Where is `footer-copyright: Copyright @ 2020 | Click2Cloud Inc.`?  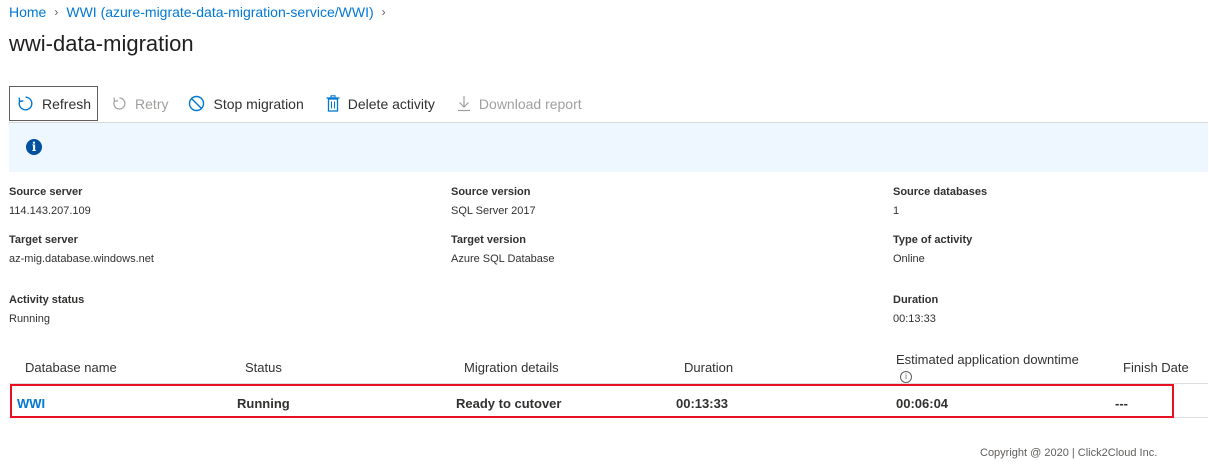 footer-copyright: Copyright @ 2020 | Click2Cloud Inc. is located at coordinates (1069, 453).